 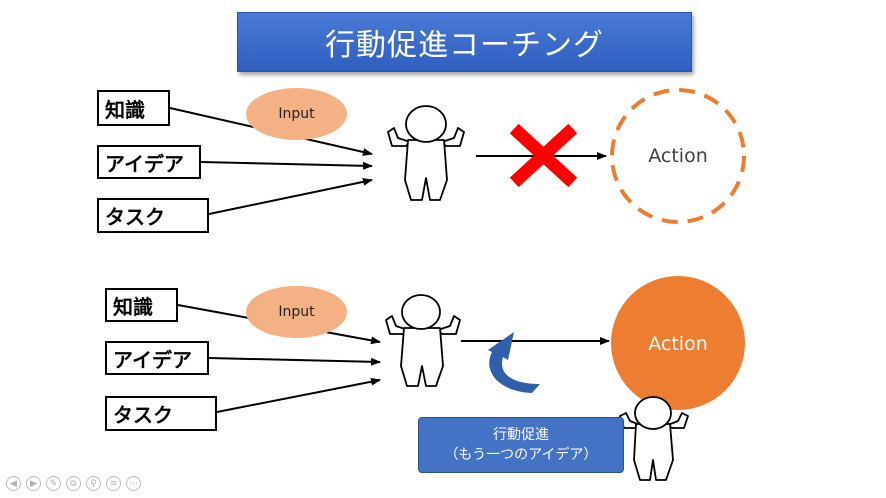 I want to click on pen-icon: ✎, so click(x=53, y=483).